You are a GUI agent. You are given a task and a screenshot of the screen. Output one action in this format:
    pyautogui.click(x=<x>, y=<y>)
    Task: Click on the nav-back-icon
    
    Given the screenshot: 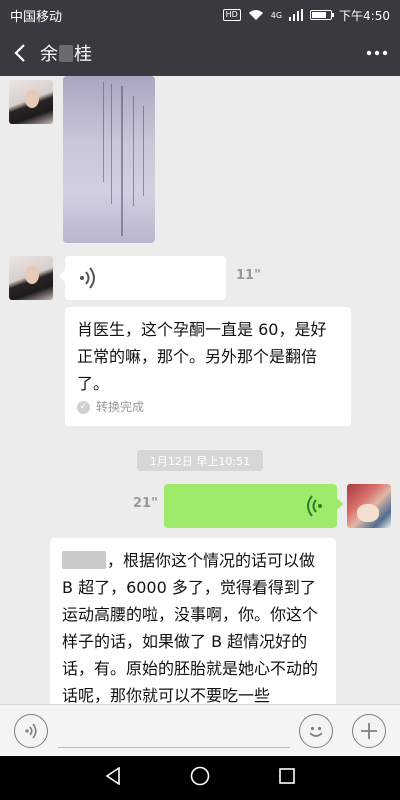 What is the action you would take?
    pyautogui.click(x=112, y=776)
    